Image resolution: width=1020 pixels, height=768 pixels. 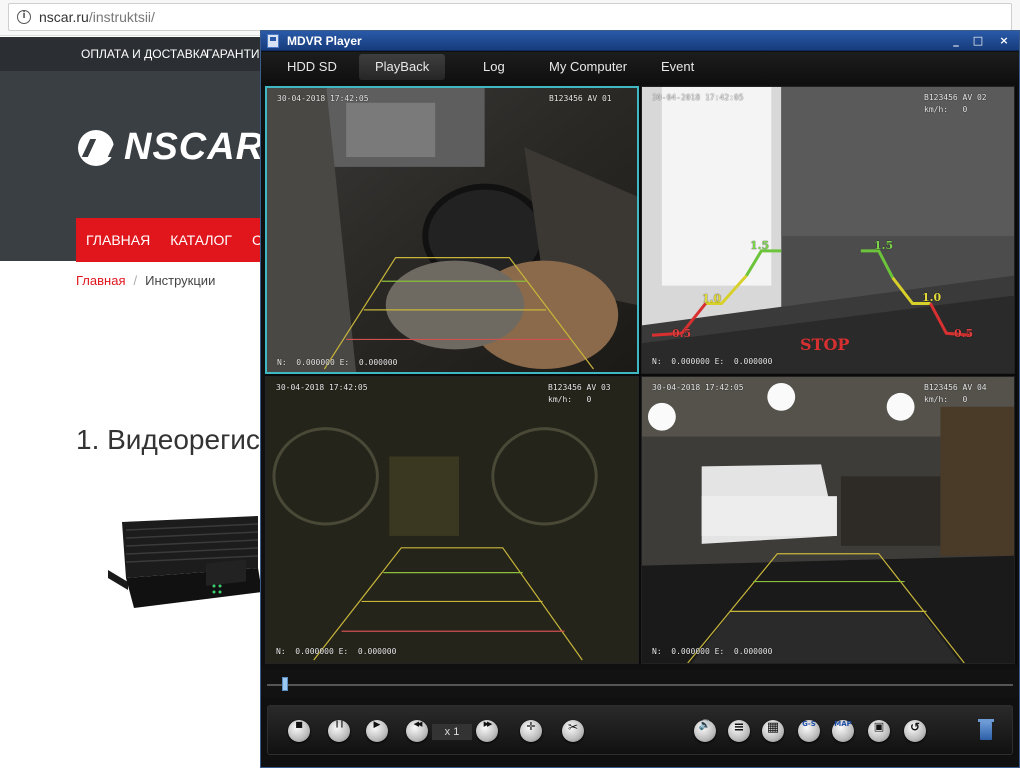 I want to click on window-mode-button, so click(x=879, y=731).